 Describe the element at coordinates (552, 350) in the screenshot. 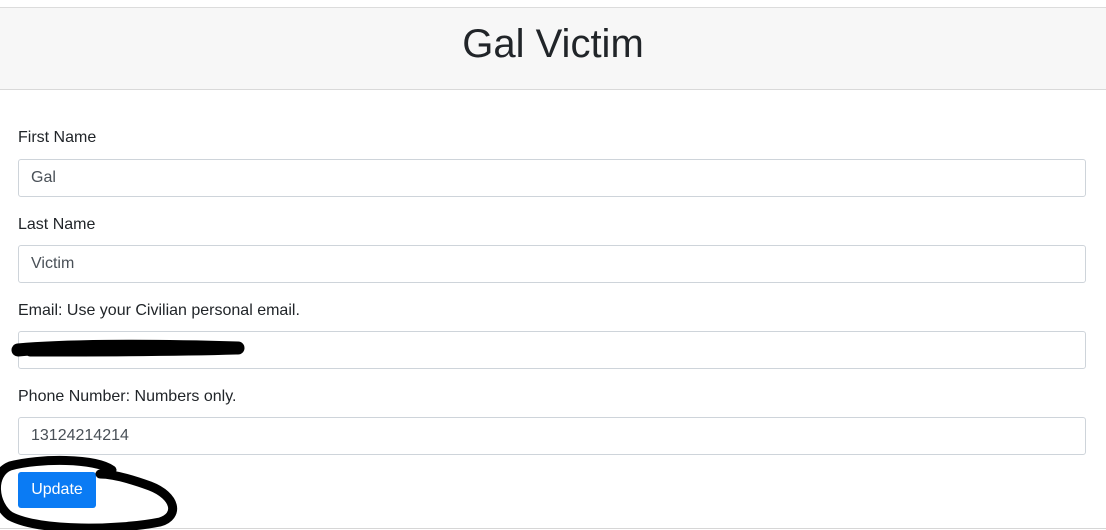

I see `email-field` at that location.